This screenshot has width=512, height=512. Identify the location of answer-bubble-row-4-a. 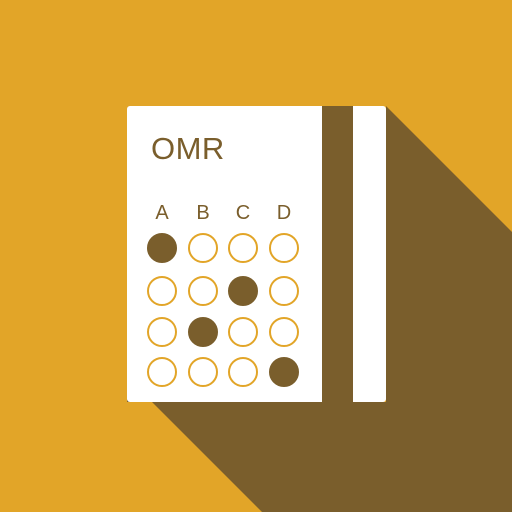
(162, 372).